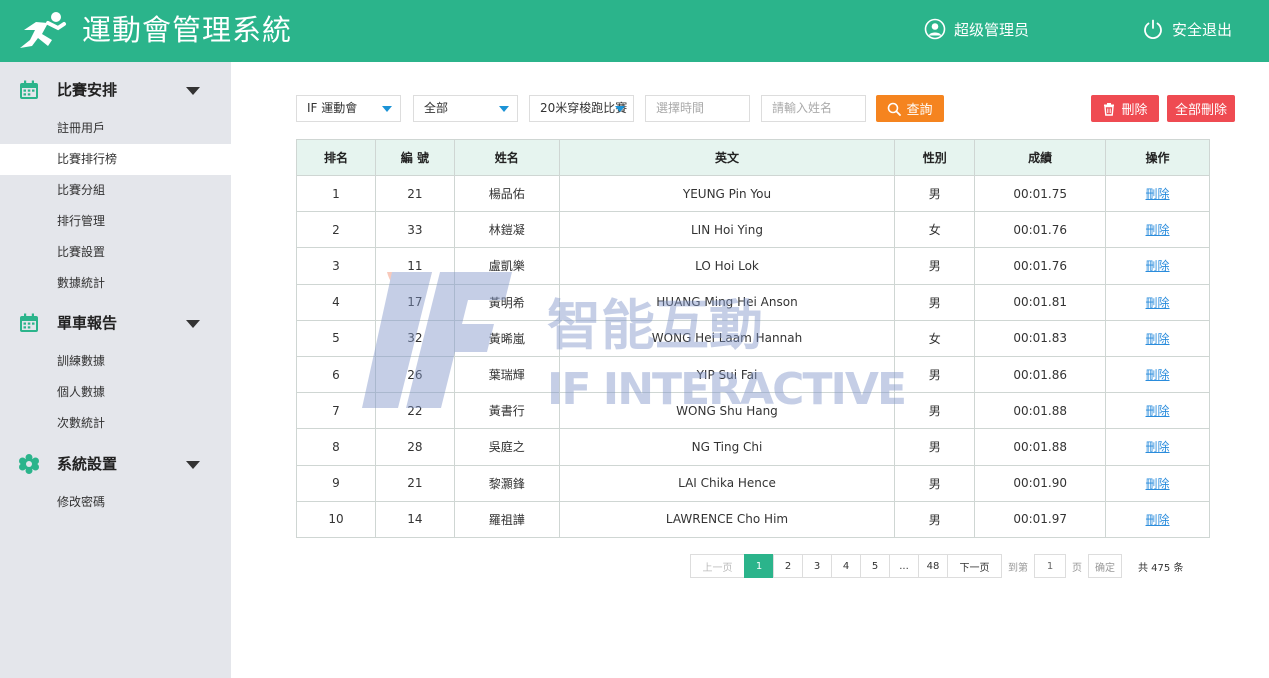  Describe the element at coordinates (935, 157) in the screenshot. I see `column-header-gender: 性別` at that location.